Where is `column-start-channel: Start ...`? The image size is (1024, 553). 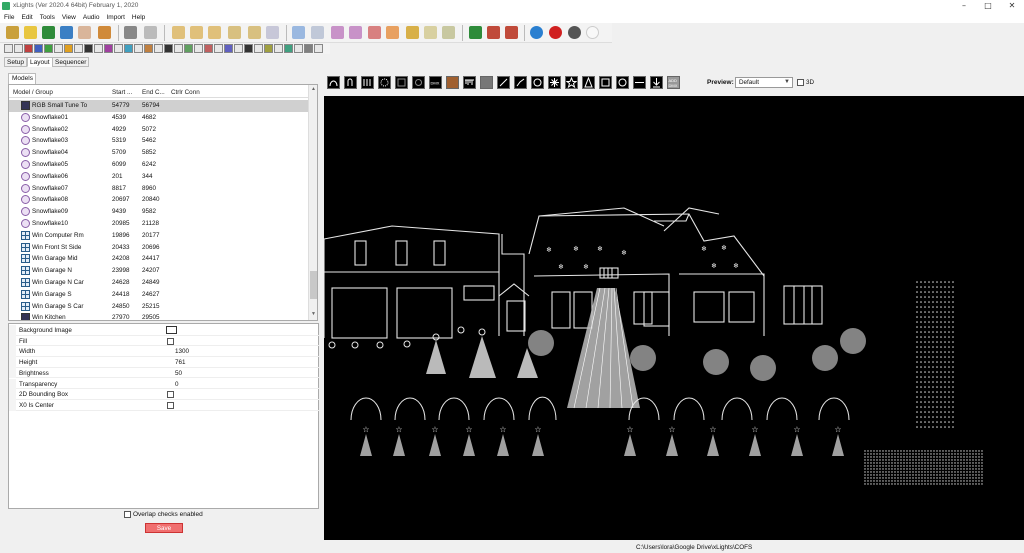 column-start-channel: Start ... is located at coordinates (122, 92).